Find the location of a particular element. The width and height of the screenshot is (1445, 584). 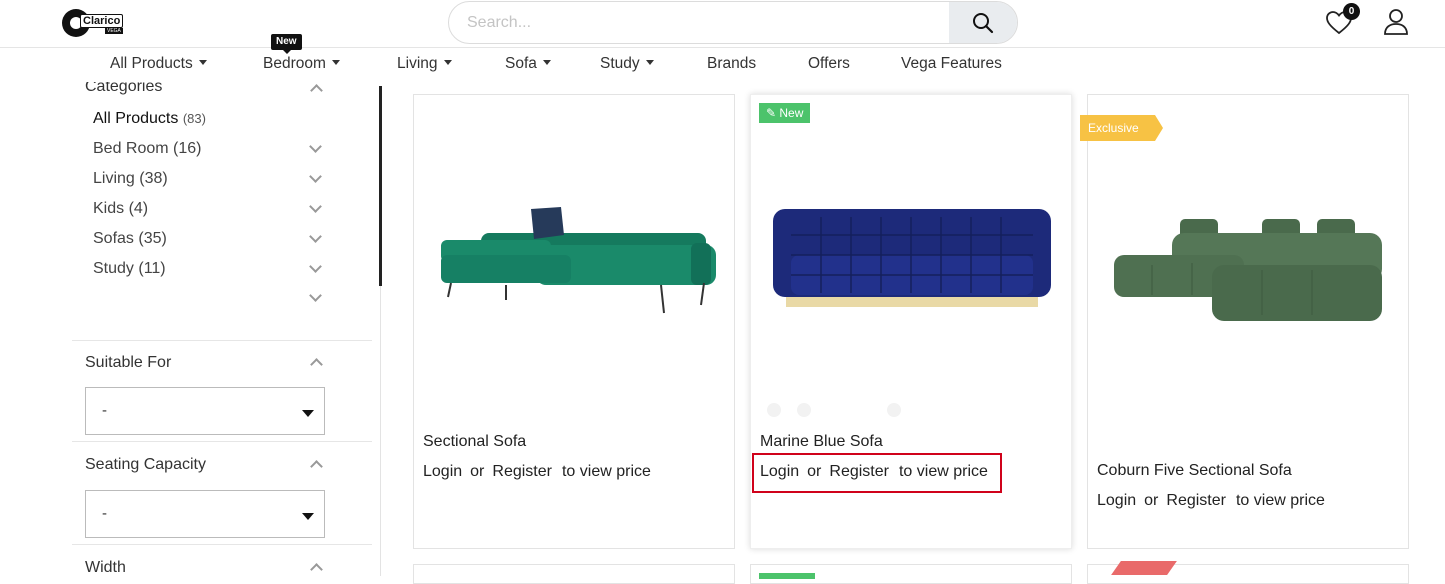

search-icon is located at coordinates (983, 22).